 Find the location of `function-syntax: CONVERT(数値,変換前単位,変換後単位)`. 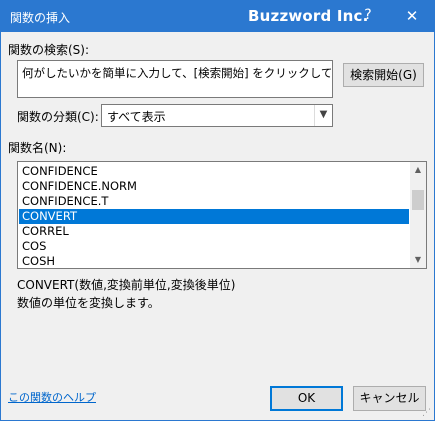

function-syntax: CONVERT(数値,変換前単位,変換後単位) is located at coordinates (126, 285).